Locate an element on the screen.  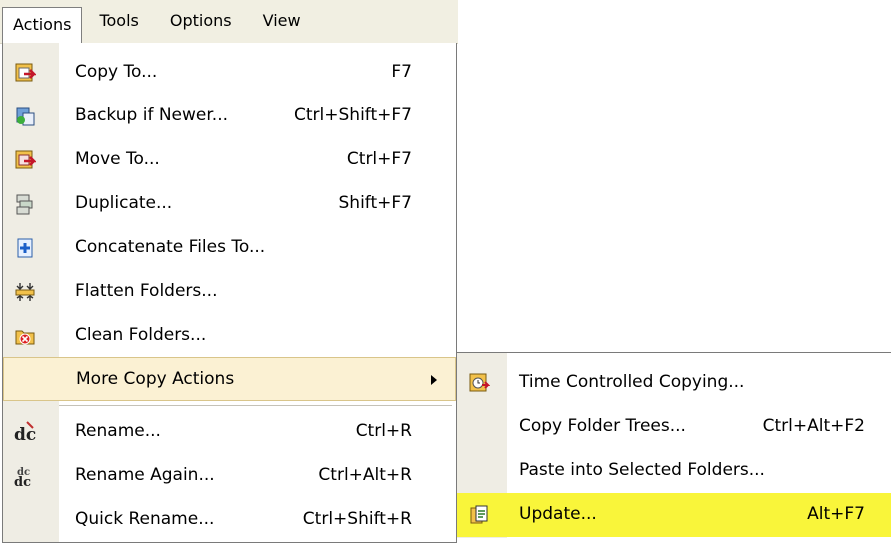
menu-item-duplicate: Duplicate... Shift+F7 is located at coordinates (229, 204).